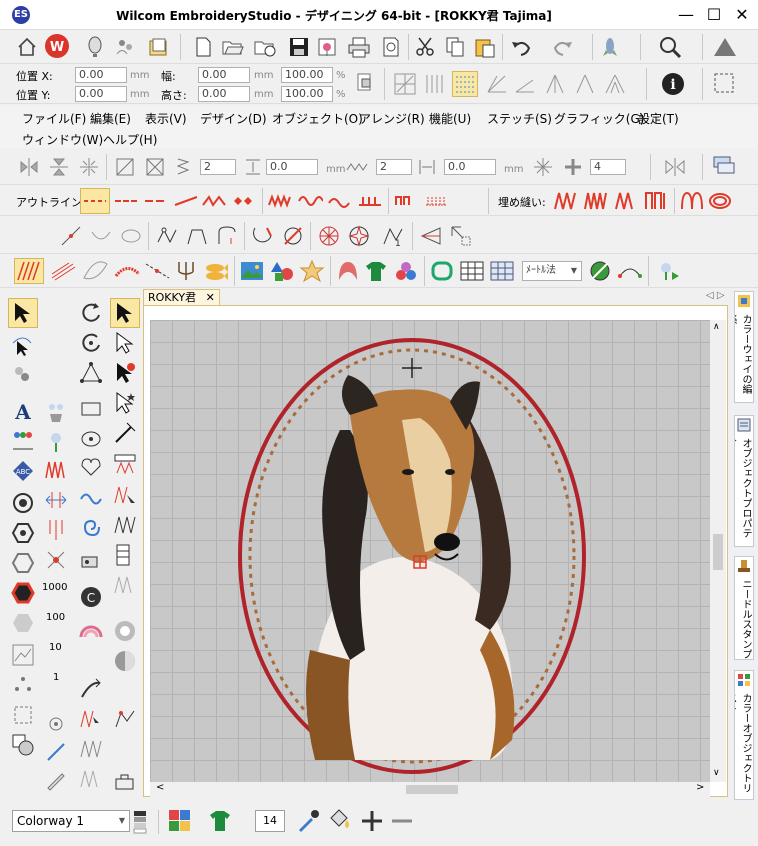  I want to click on tshirt-color-icon, so click(220, 821).